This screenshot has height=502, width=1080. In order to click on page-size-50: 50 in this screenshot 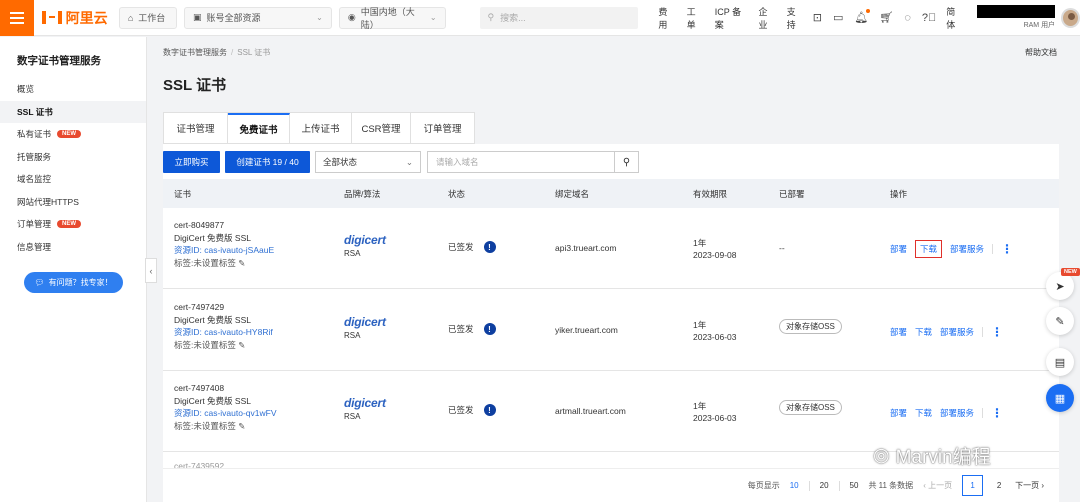, I will do `click(854, 485)`.